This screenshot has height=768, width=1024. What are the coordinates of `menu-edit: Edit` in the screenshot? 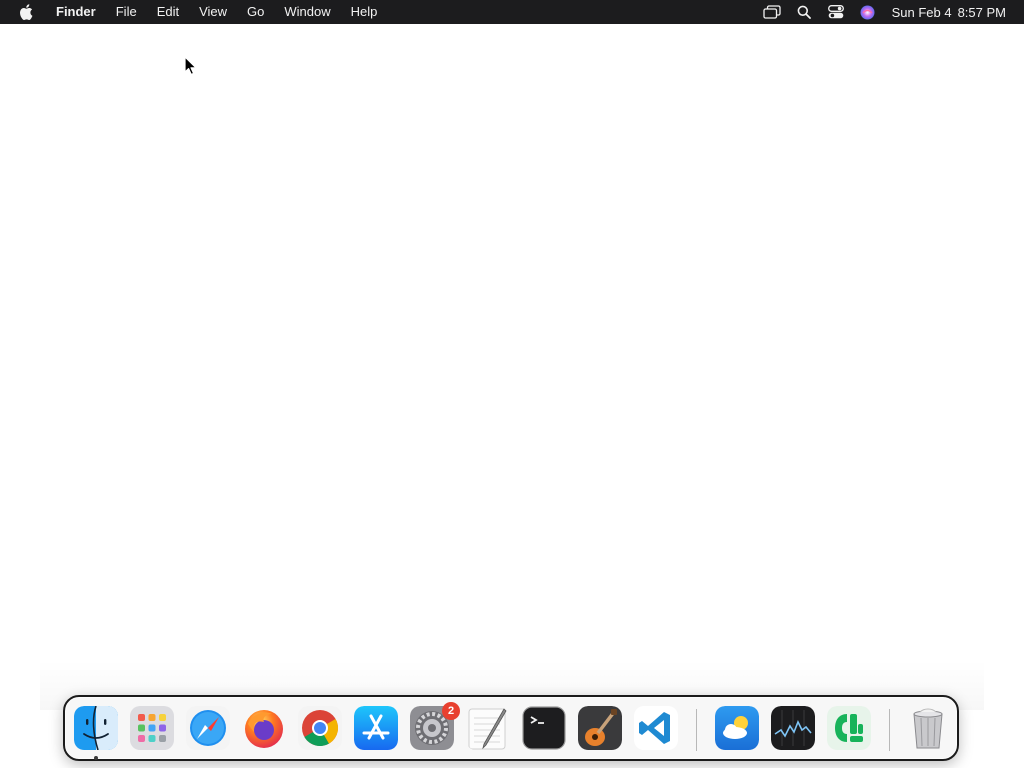 It's located at (168, 12).